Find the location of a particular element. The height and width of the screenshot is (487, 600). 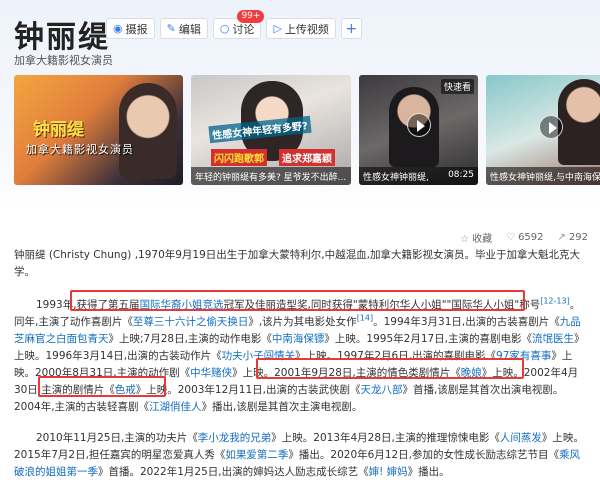

like-button: ♡ 6592 is located at coordinates (524, 237).